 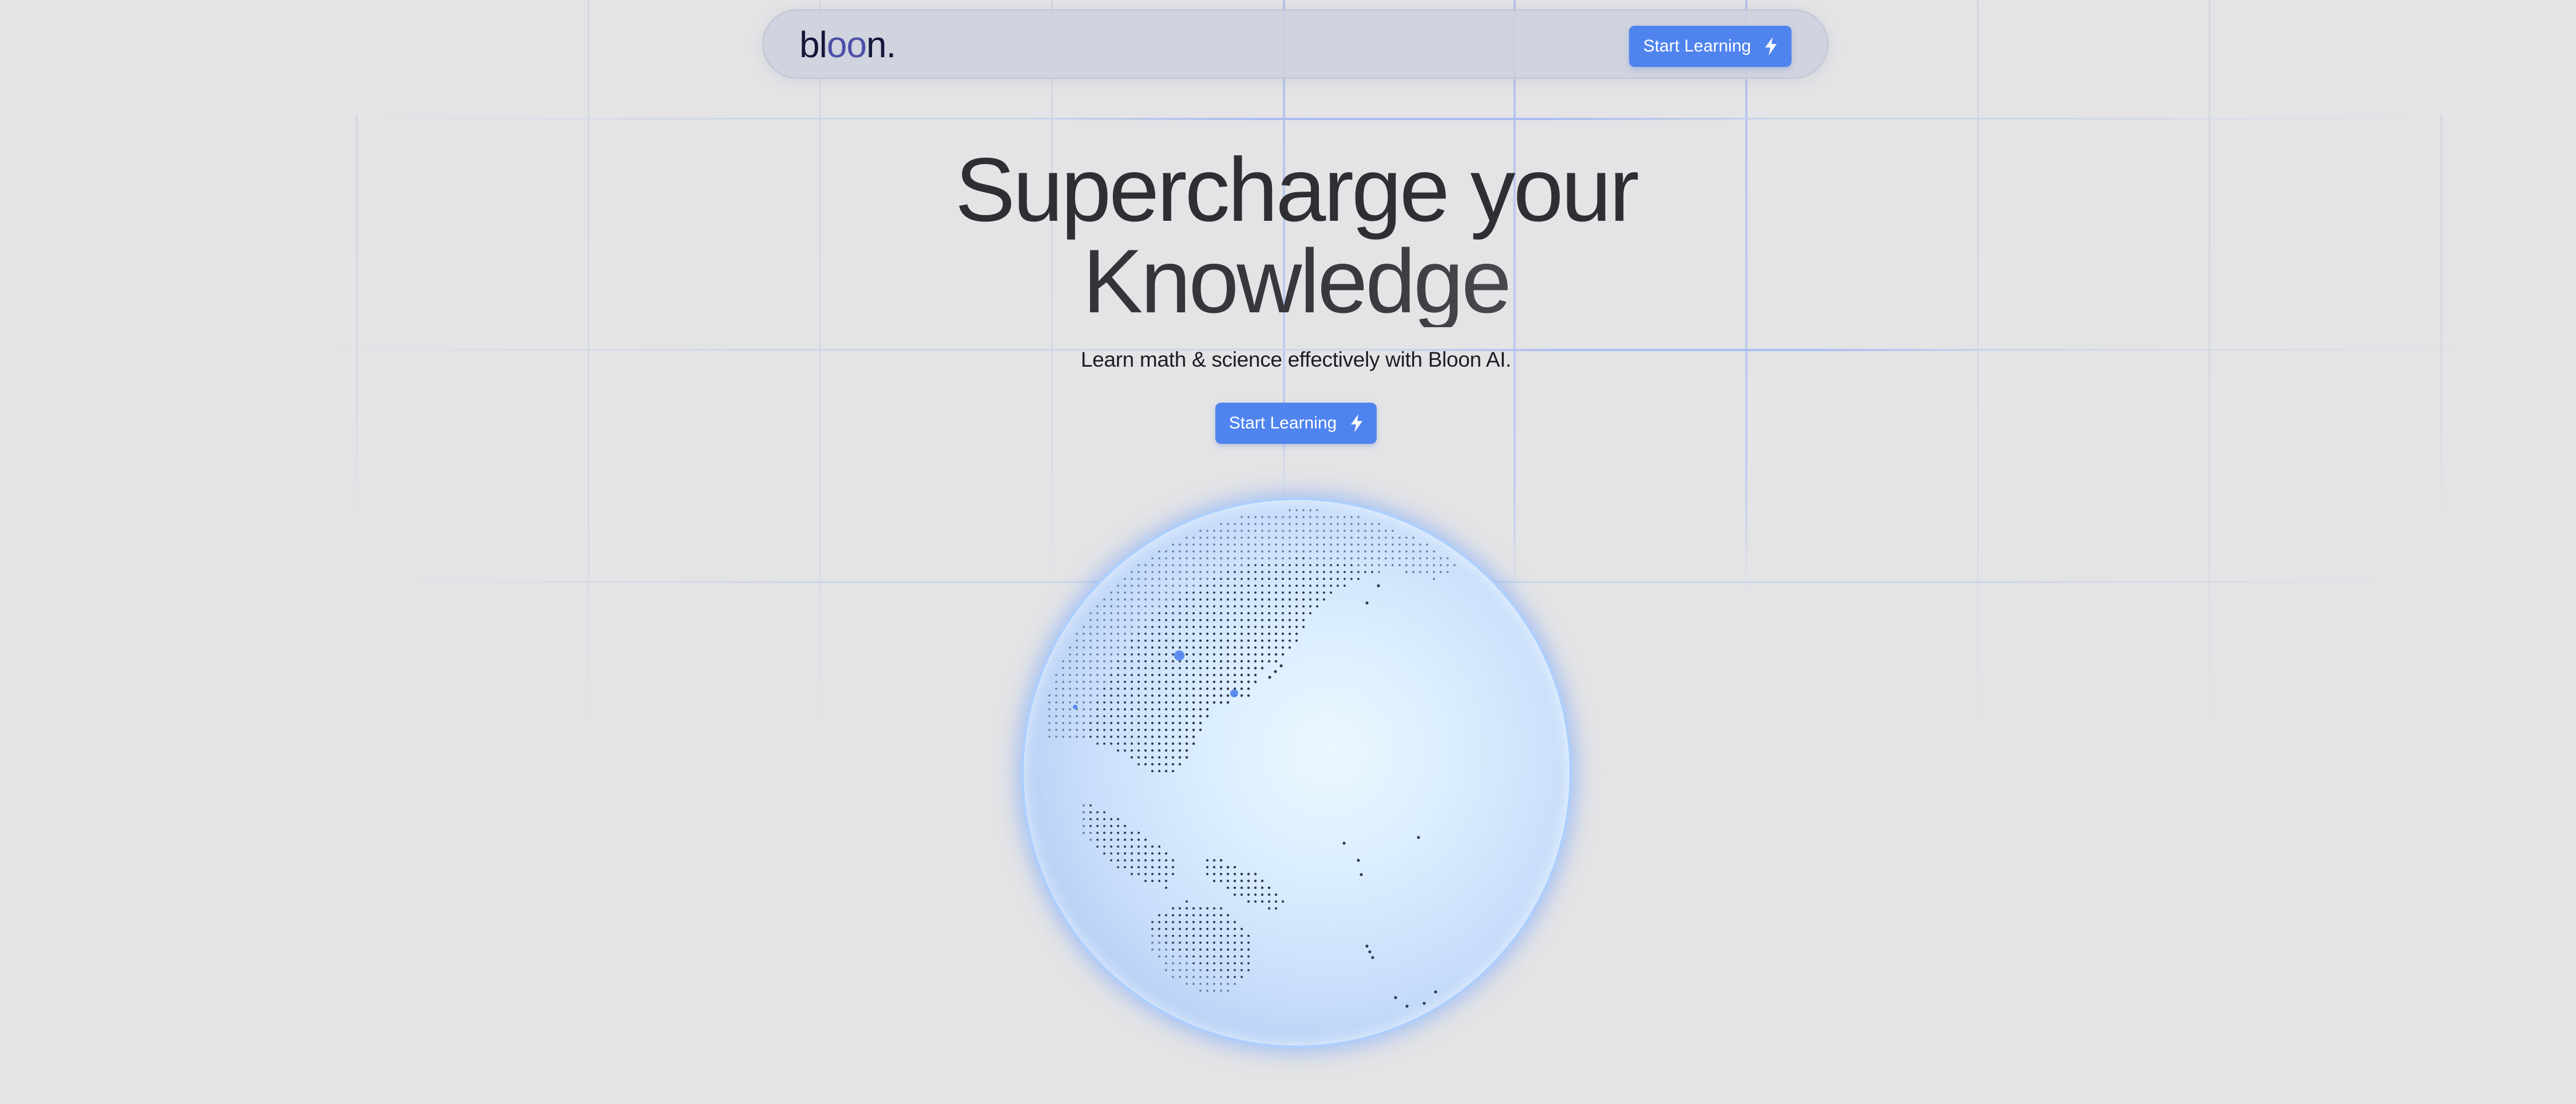 What do you see at coordinates (847, 44) in the screenshot?
I see `bloon-logo: bloon.` at bounding box center [847, 44].